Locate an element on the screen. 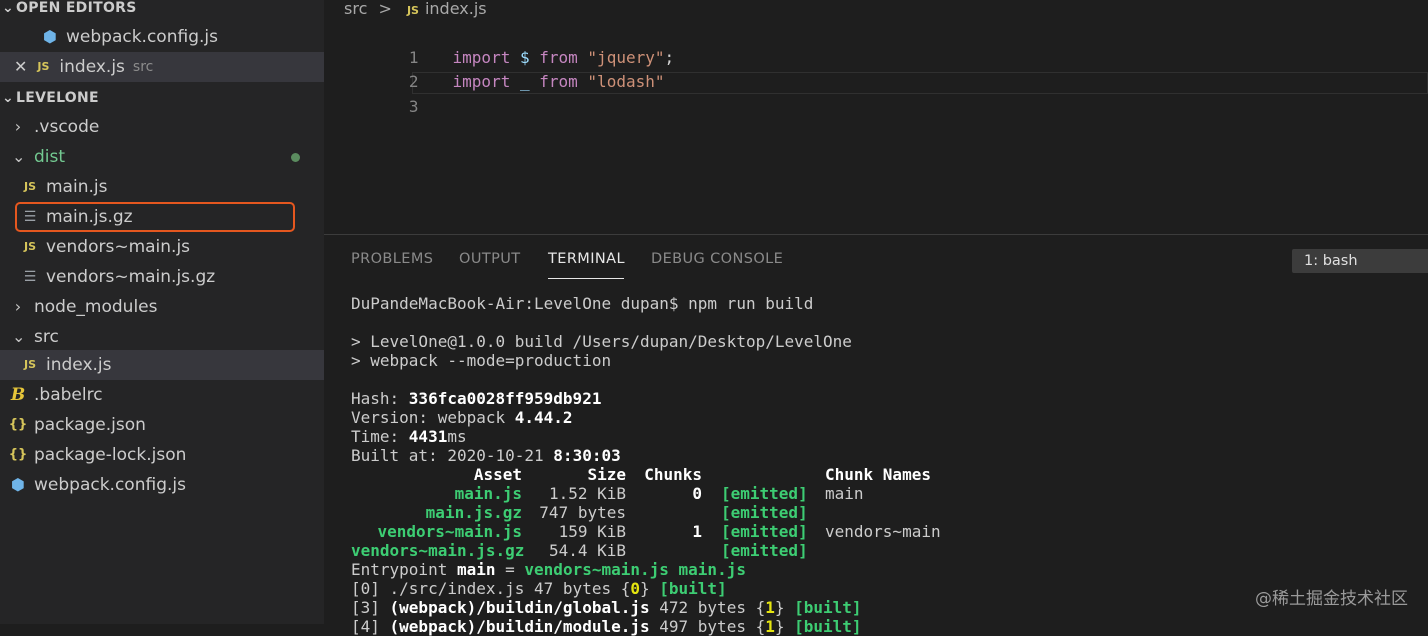 The height and width of the screenshot is (636, 1428). tree-item-vscode: › .vscode is located at coordinates (162, 127).